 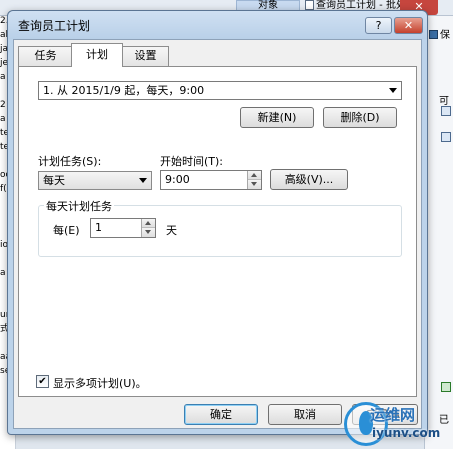 I want to click on start-time-label: 开始时间(T):, so click(x=192, y=161).